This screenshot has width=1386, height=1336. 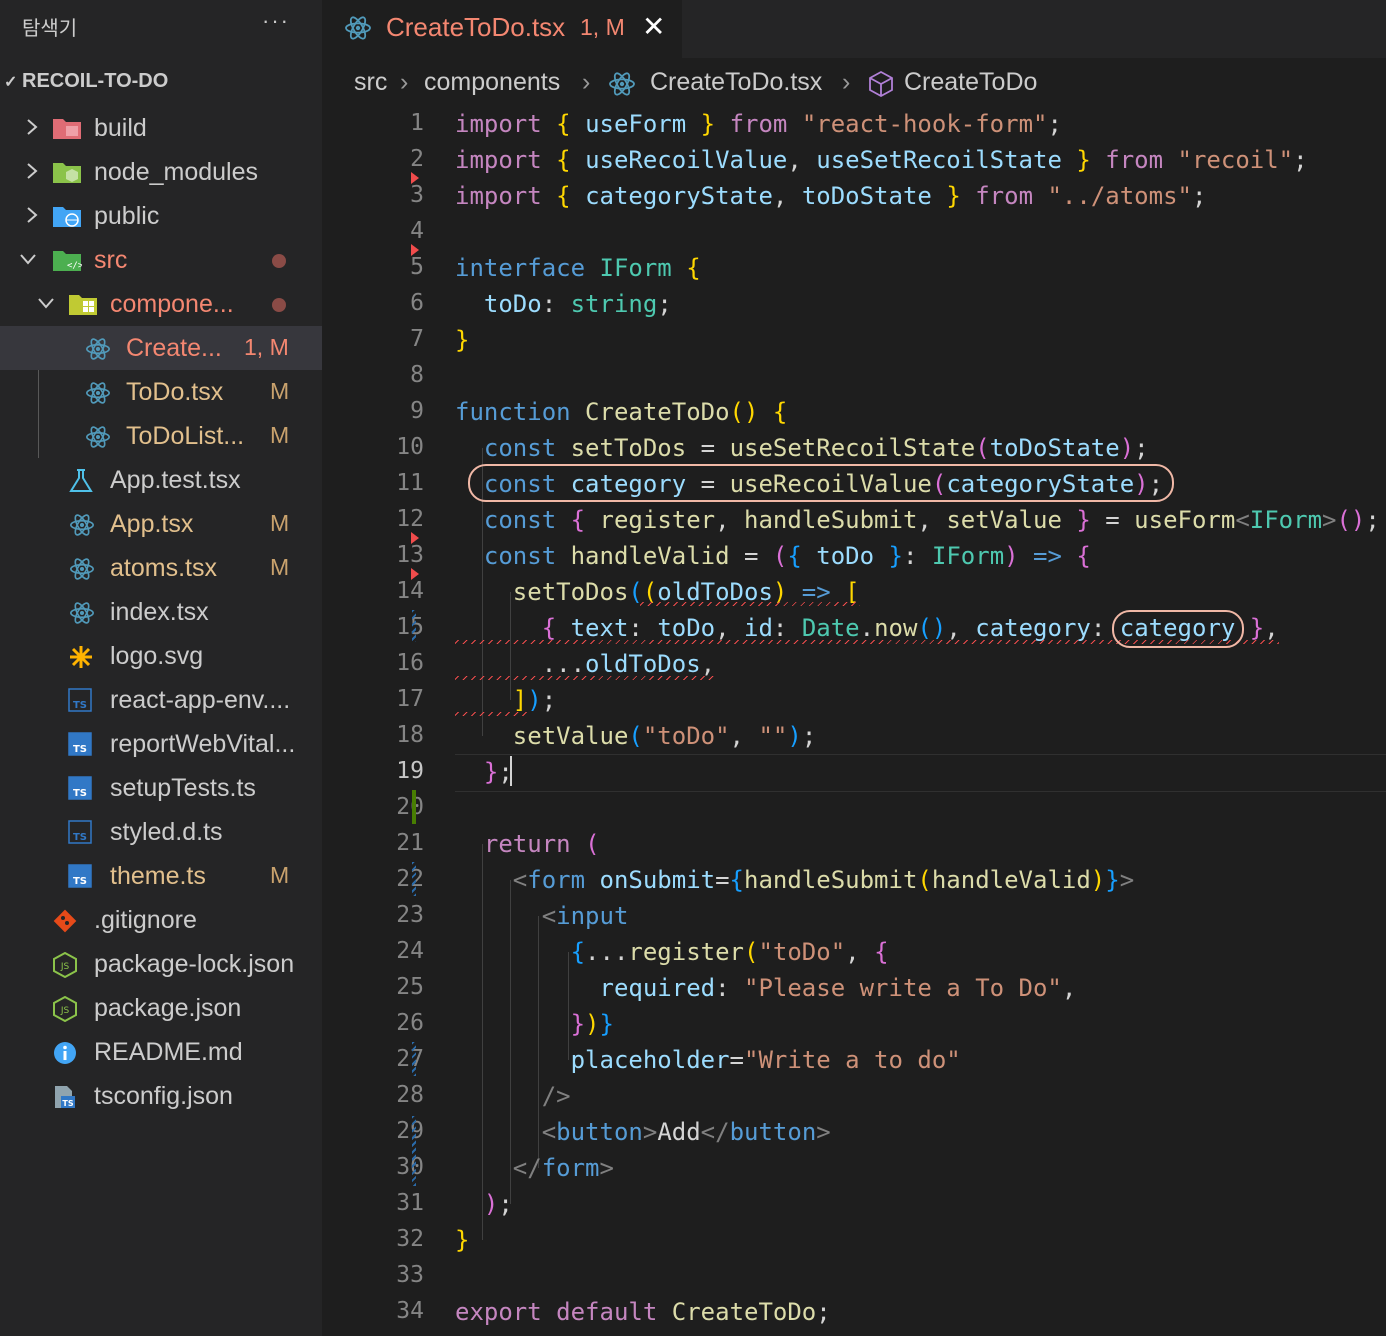 What do you see at coordinates (854, 412) in the screenshot?
I see `code-line: 9 function CreateToDo() {` at bounding box center [854, 412].